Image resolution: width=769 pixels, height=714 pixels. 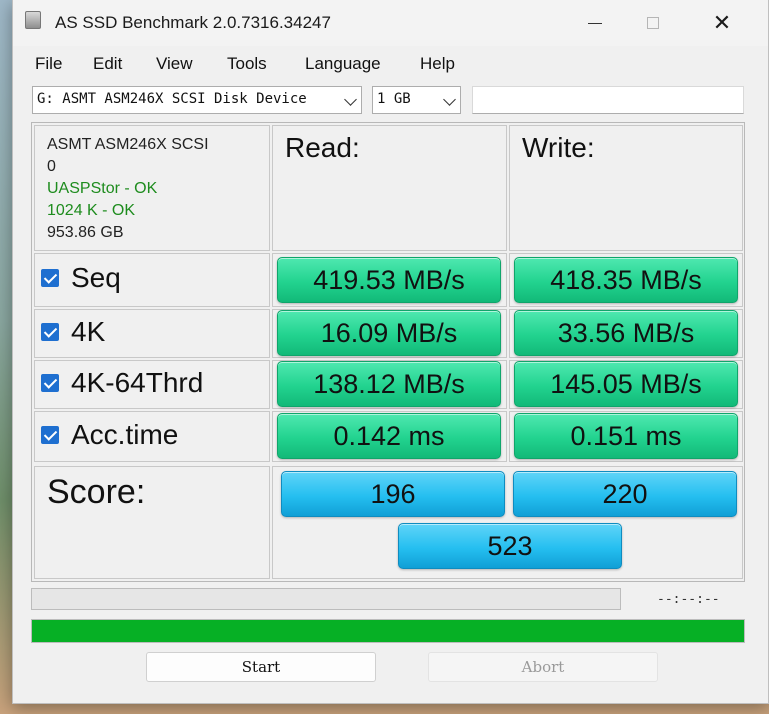 I want to click on acctime-checkbox, so click(x=50, y=435).